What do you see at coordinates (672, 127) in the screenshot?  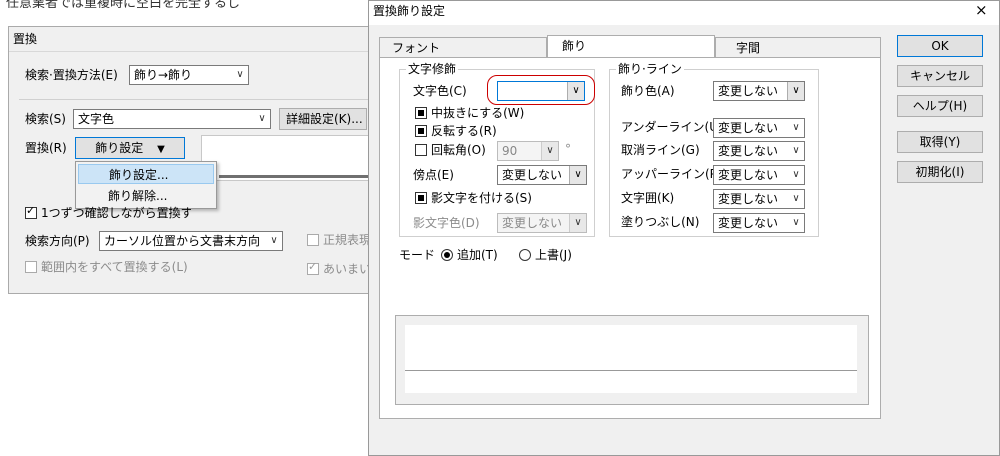 I see `underline-label: アンダーライン(U)` at bounding box center [672, 127].